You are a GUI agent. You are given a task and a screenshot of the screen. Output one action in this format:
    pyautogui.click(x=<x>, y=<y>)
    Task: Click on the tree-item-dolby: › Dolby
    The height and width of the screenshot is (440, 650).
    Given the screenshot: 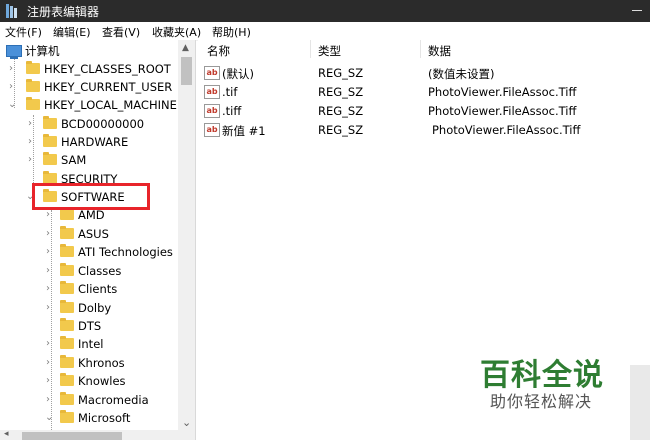 What is the action you would take?
    pyautogui.click(x=89, y=309)
    